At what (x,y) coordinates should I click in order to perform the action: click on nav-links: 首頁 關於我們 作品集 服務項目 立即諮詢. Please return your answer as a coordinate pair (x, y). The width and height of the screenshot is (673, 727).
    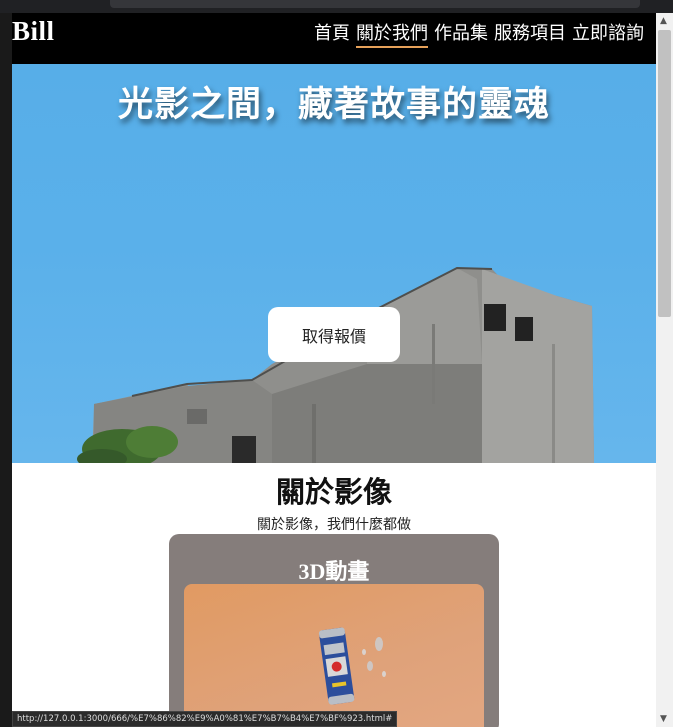
    Looking at the image, I should click on (479, 33).